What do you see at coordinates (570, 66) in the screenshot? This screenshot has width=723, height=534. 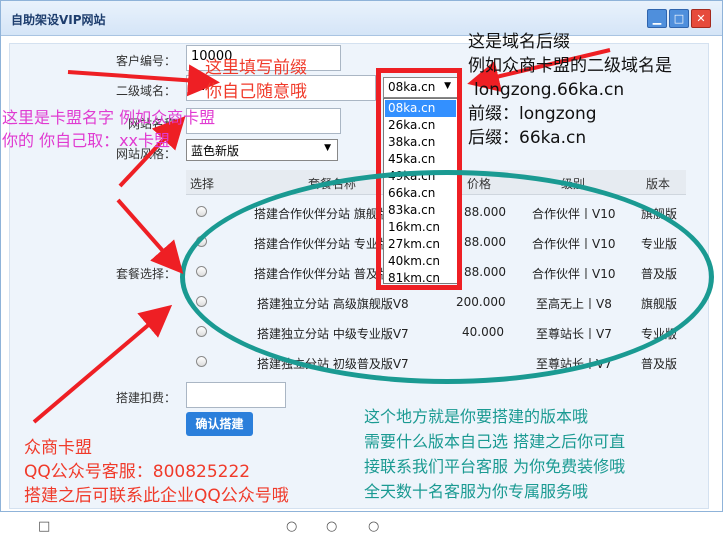 I see `annotation-line: 例如众商卡盟的二级域名是` at bounding box center [570, 66].